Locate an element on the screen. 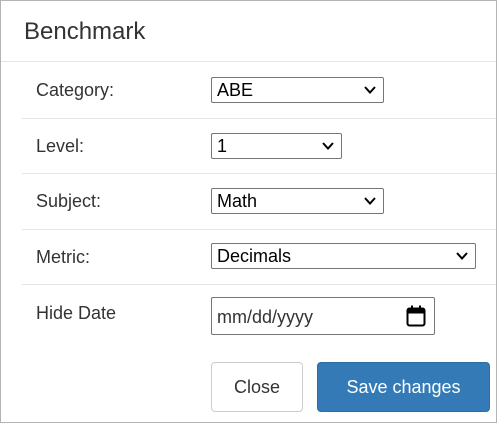  level-row: Level: 1 is located at coordinates (259, 146).